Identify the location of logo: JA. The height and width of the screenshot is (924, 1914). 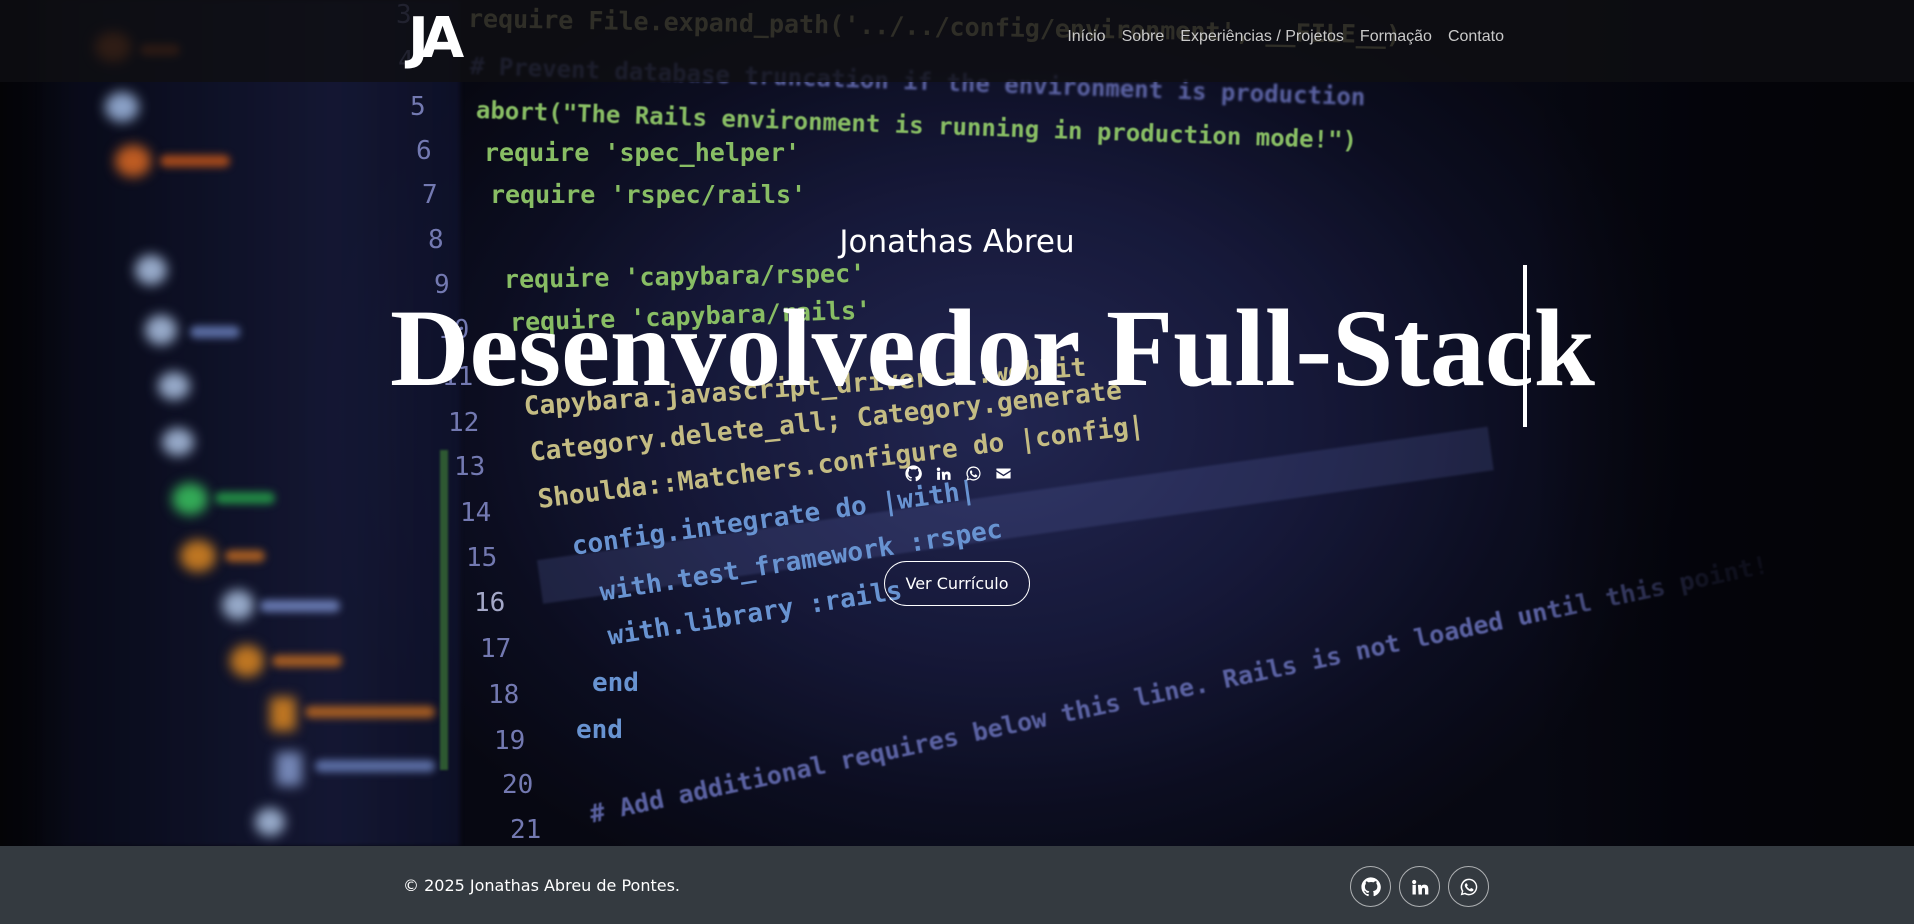
(453, 39).